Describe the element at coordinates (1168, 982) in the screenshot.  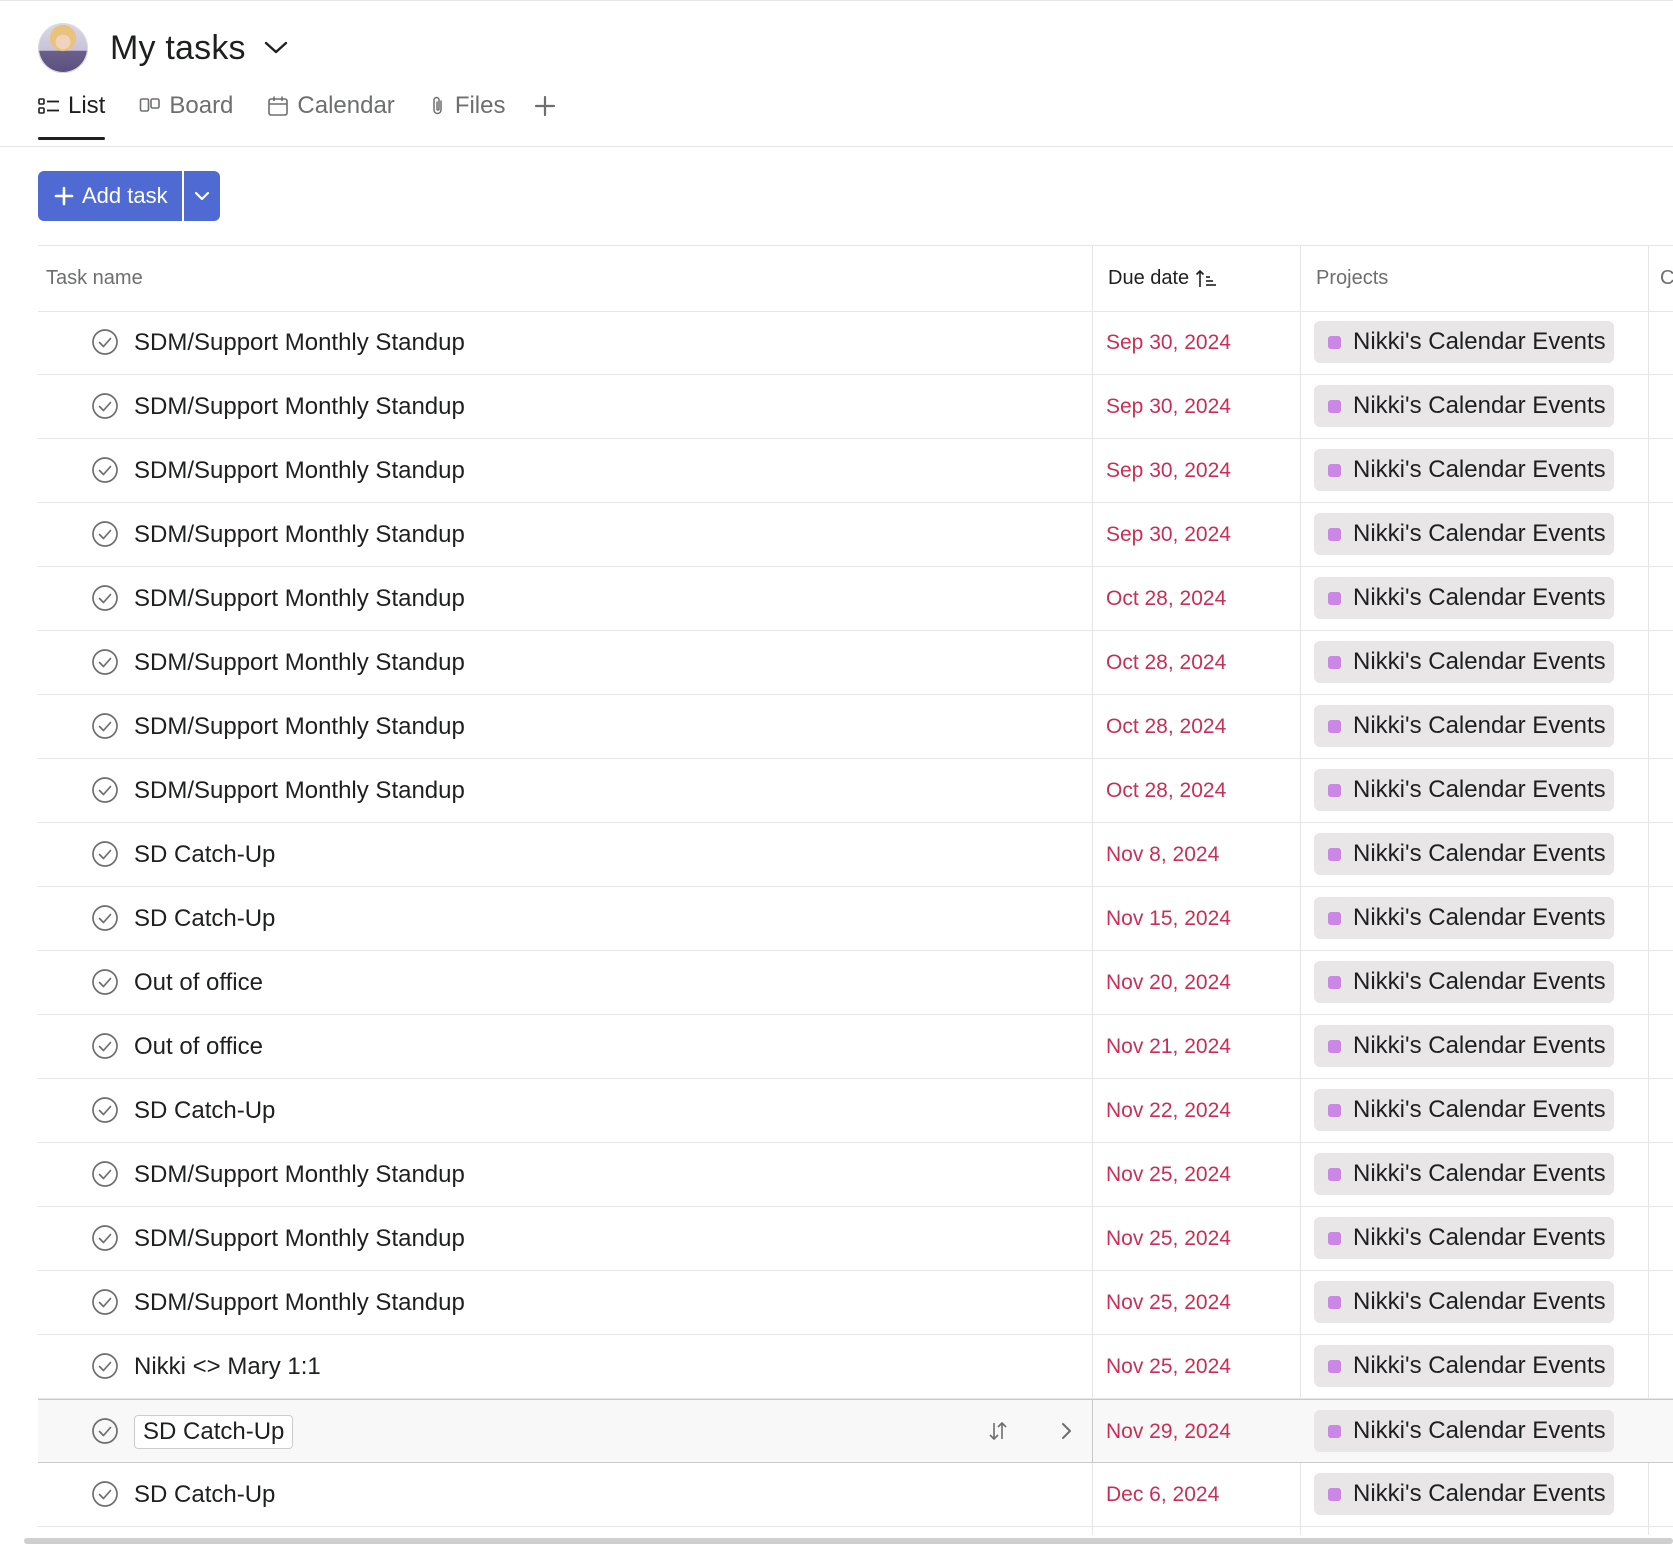
I see `due-date: Nov 20, 2024` at that location.